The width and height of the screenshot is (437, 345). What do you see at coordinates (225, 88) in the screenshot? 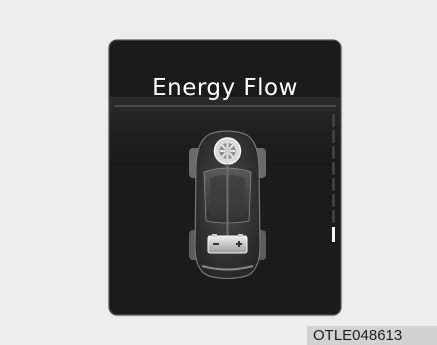
I see `page-title: Energy Flow` at bounding box center [225, 88].